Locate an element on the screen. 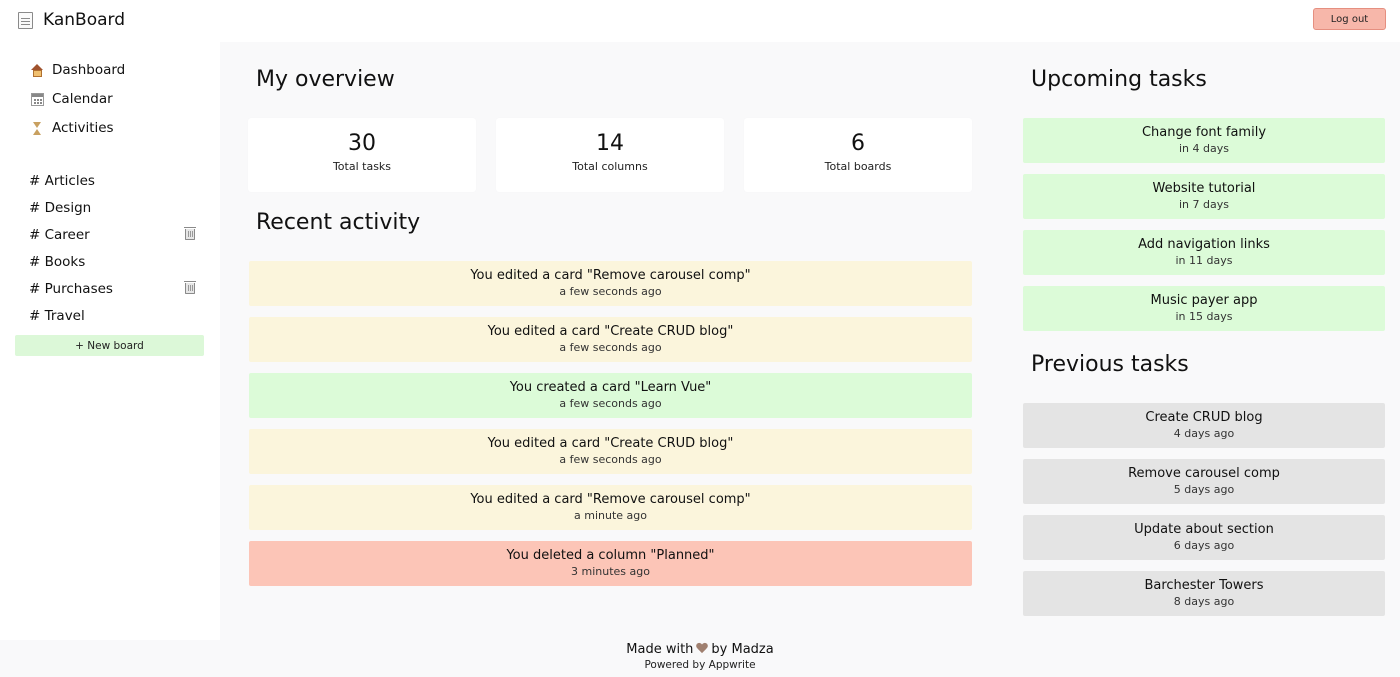 The width and height of the screenshot is (1400, 677). task-due: in 15 days is located at coordinates (1204, 316).